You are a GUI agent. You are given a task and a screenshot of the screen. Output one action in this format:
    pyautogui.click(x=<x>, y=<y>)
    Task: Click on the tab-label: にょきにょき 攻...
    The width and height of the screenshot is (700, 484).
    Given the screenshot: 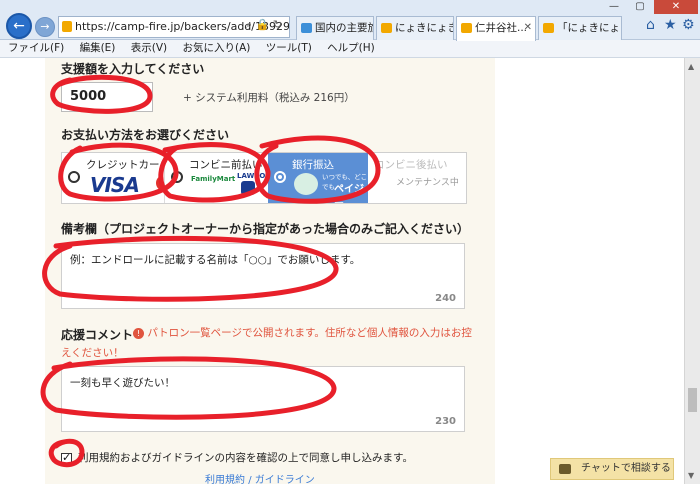 What is the action you would take?
    pyautogui.click(x=424, y=28)
    